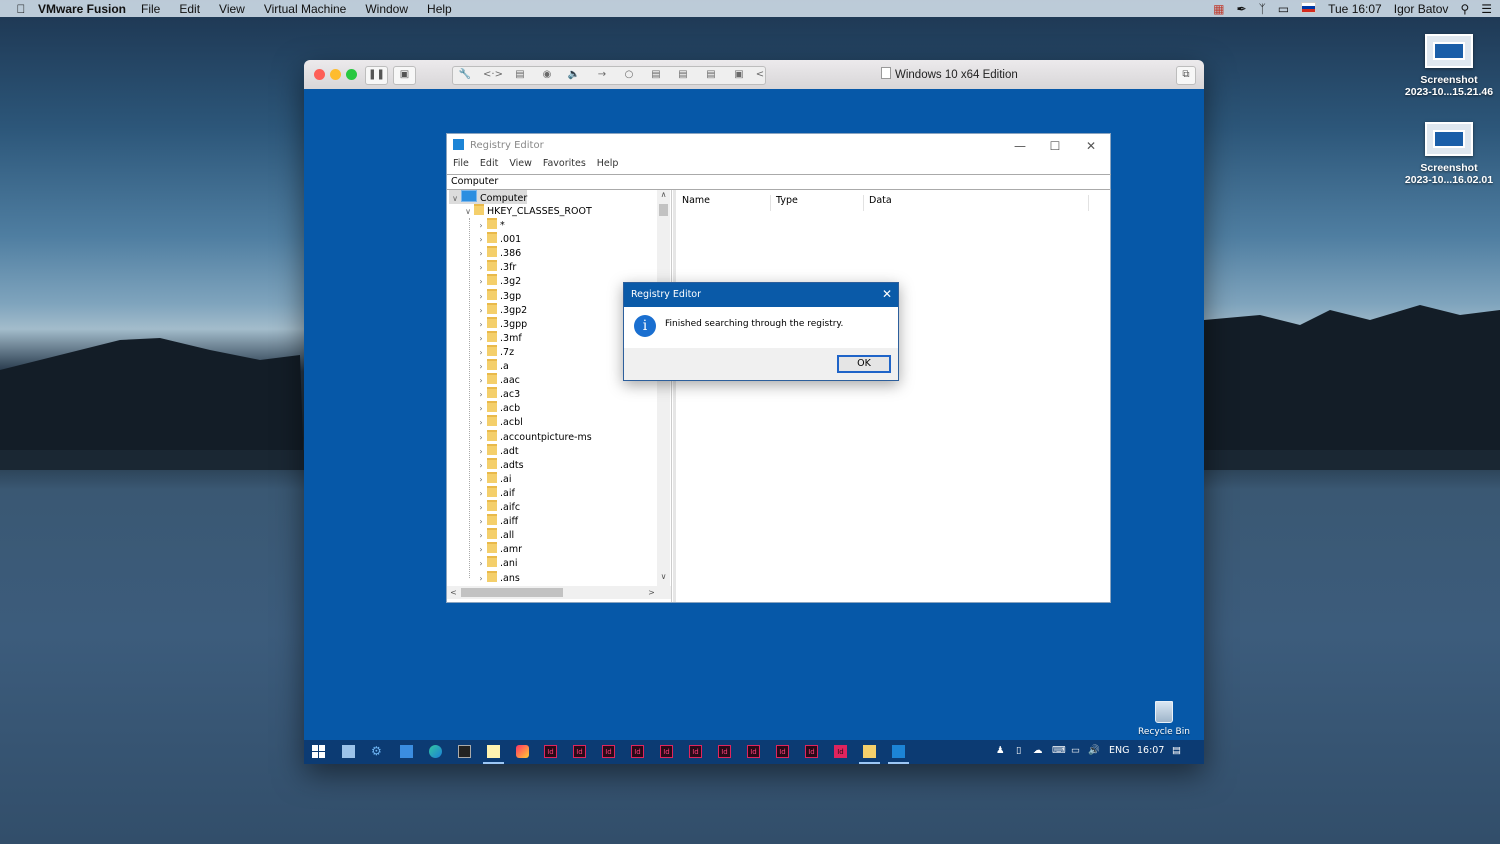  Describe the element at coordinates (863, 203) in the screenshot. I see `column-separator` at that location.